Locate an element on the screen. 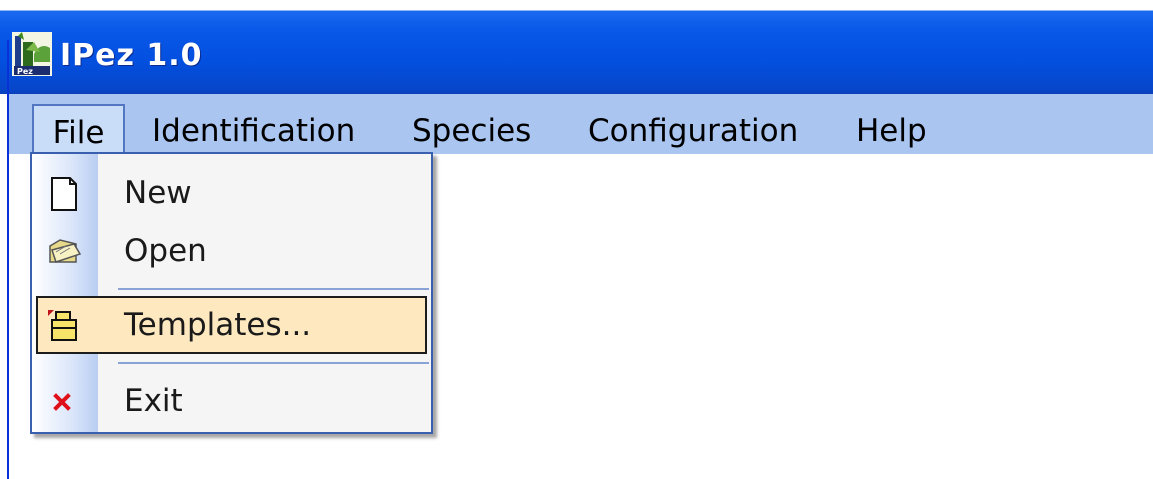 Image resolution: width=1153 pixels, height=479 pixels. new-document-icon is located at coordinates (64, 194).